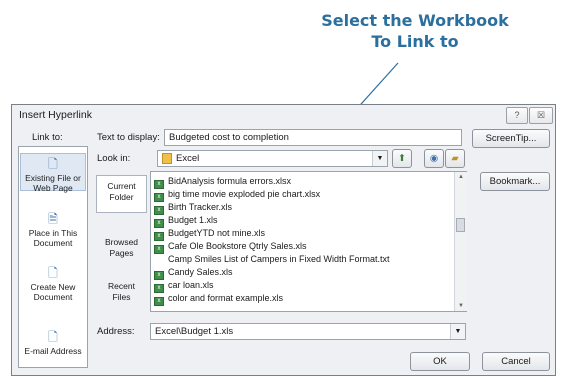  I want to click on close-button: ☒, so click(541, 115).